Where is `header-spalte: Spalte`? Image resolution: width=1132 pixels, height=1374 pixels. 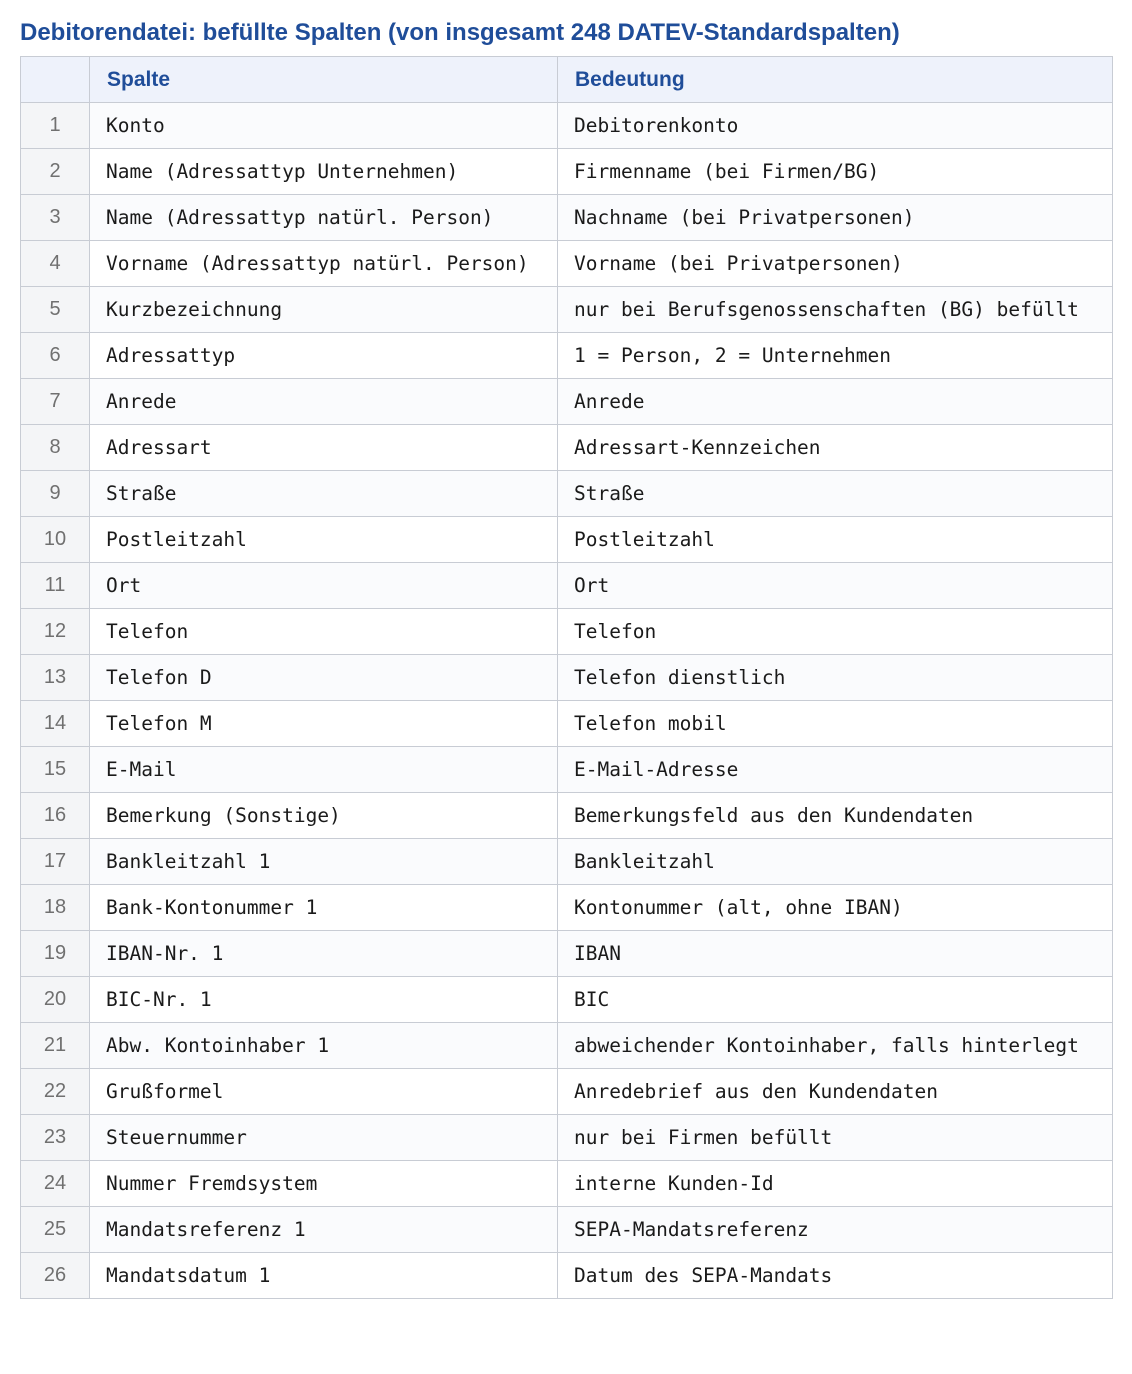 header-spalte: Spalte is located at coordinates (323, 79).